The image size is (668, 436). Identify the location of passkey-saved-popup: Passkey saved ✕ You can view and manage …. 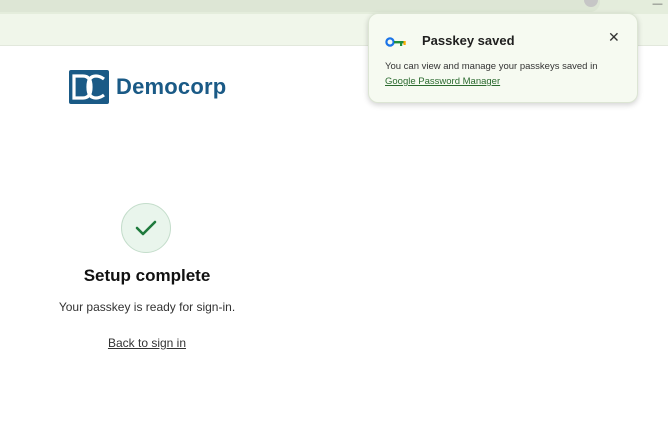
(503, 58).